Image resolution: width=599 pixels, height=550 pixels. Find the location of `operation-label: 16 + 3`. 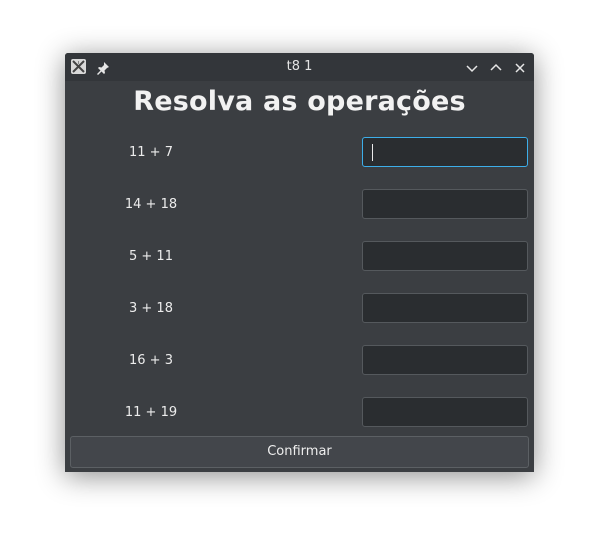

operation-label: 16 + 3 is located at coordinates (151, 360).